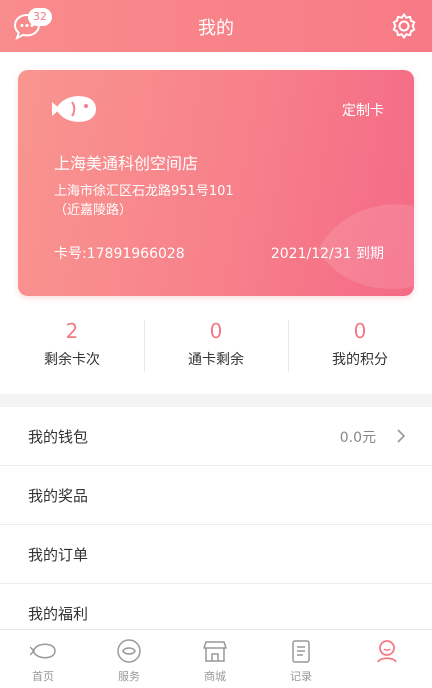 The width and height of the screenshot is (432, 688). What do you see at coordinates (43, 651) in the screenshot?
I see `home-fish-icon` at bounding box center [43, 651].